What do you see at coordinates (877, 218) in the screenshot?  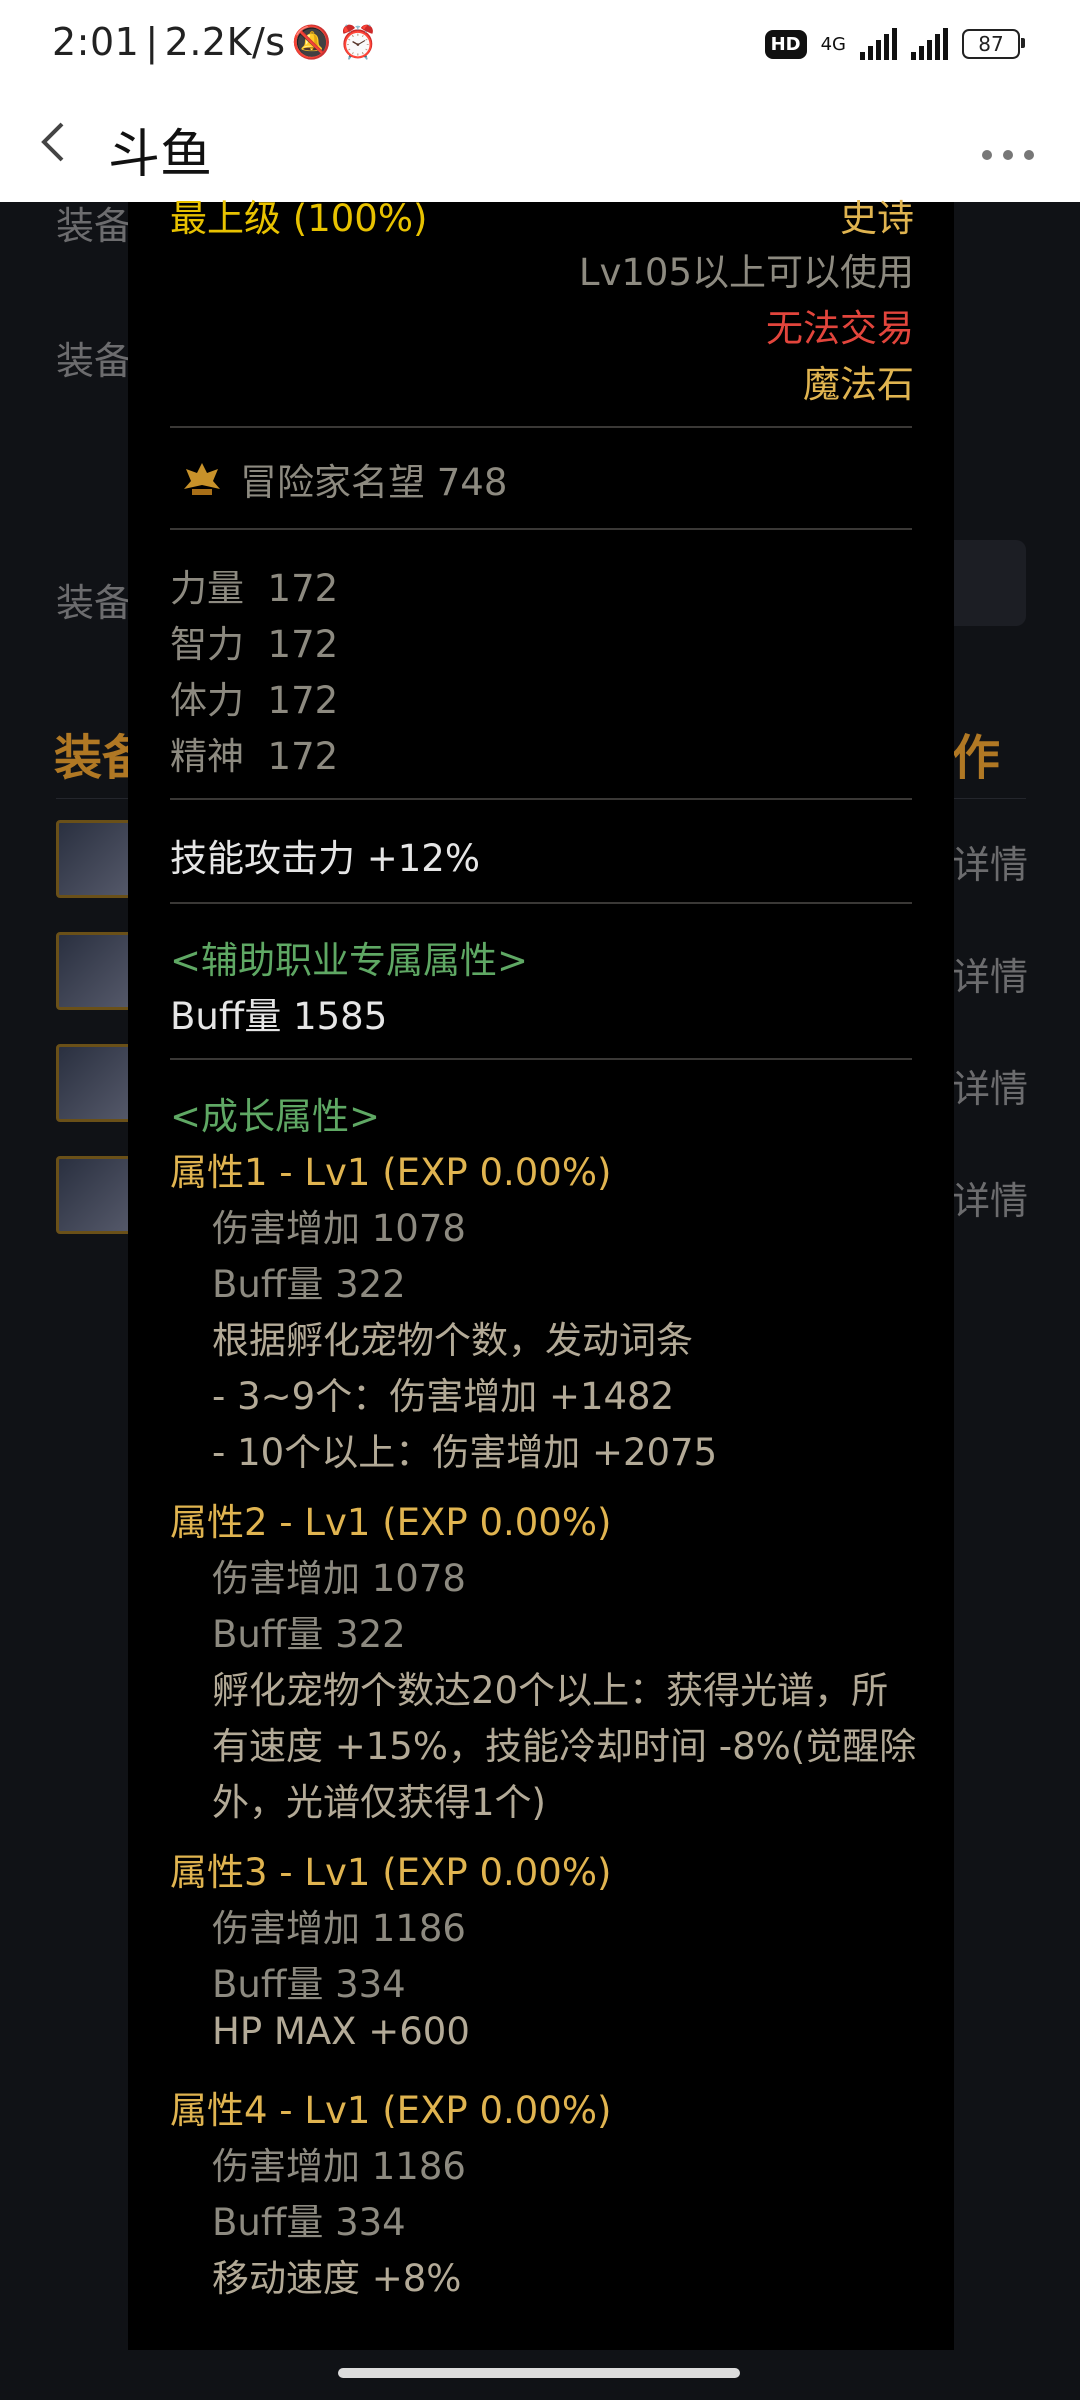 I see `item-rarity: 史诗` at bounding box center [877, 218].